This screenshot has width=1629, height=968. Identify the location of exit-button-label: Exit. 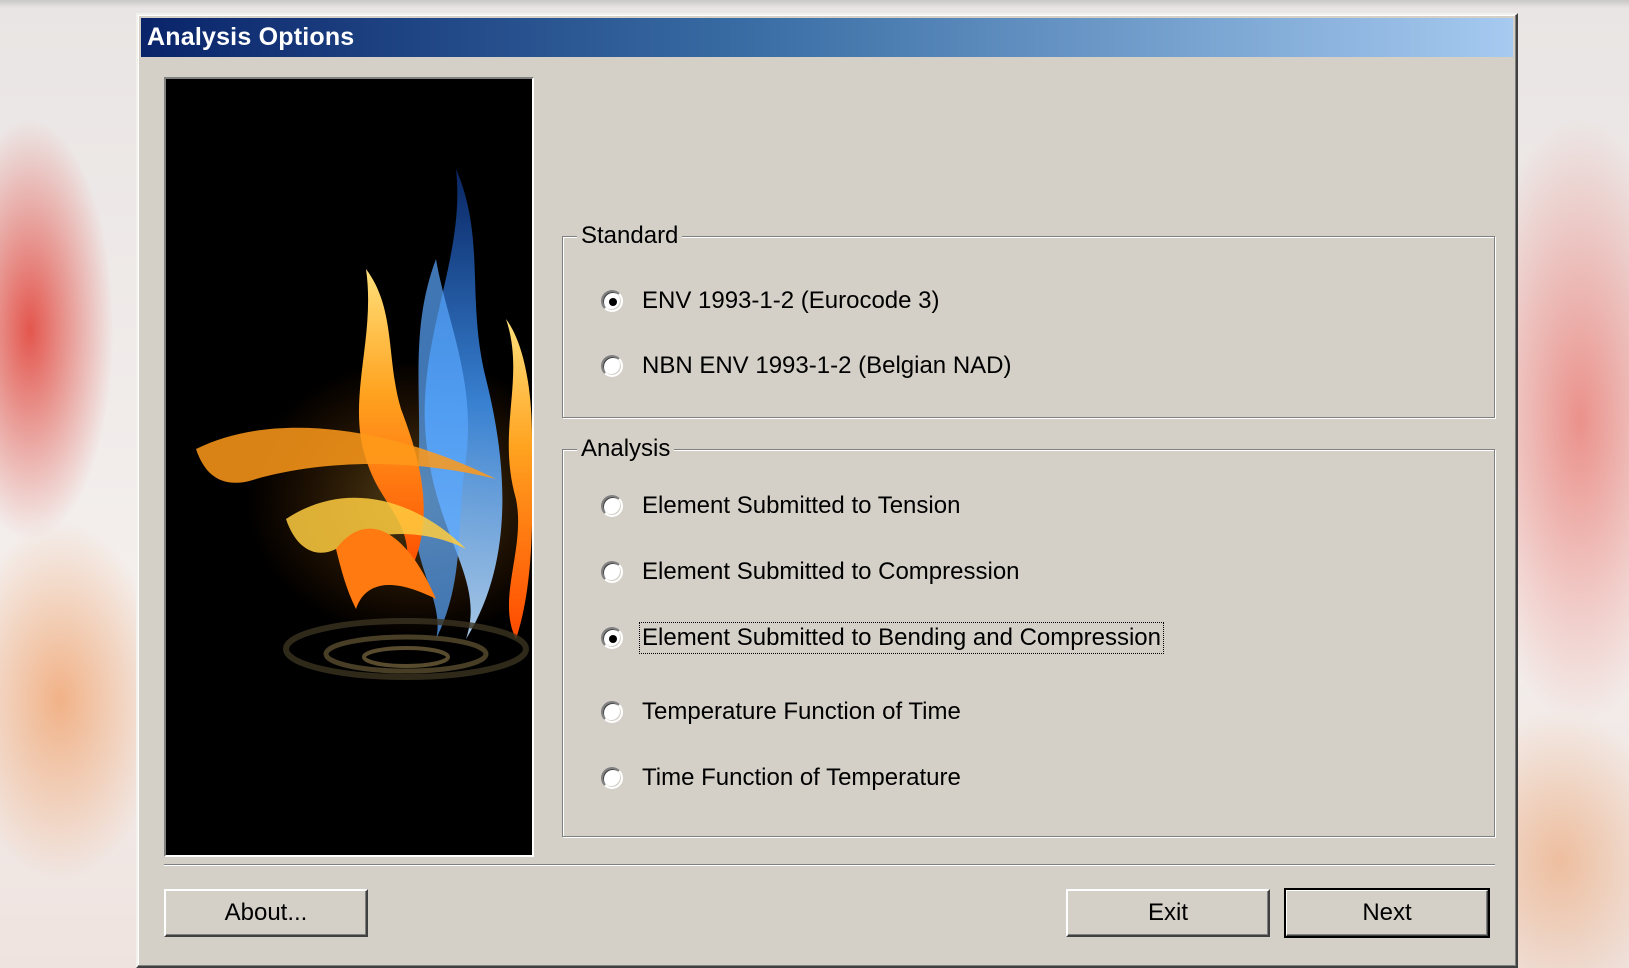
(1167, 912).